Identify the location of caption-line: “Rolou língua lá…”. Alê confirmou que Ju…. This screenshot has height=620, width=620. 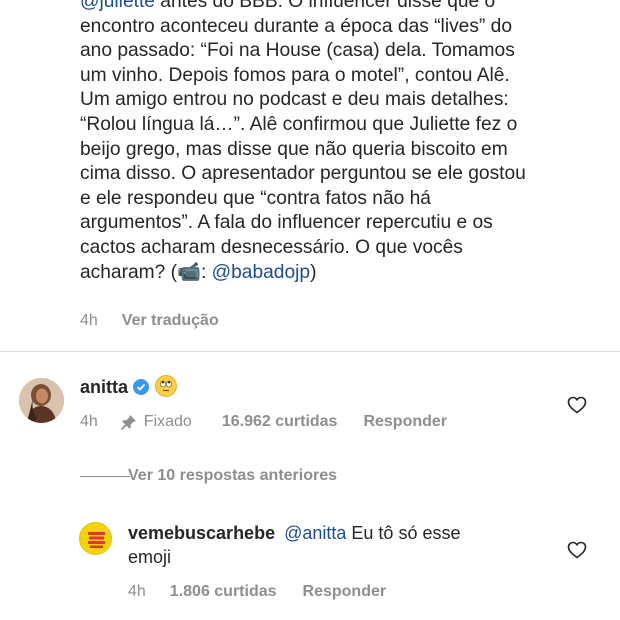
(299, 124).